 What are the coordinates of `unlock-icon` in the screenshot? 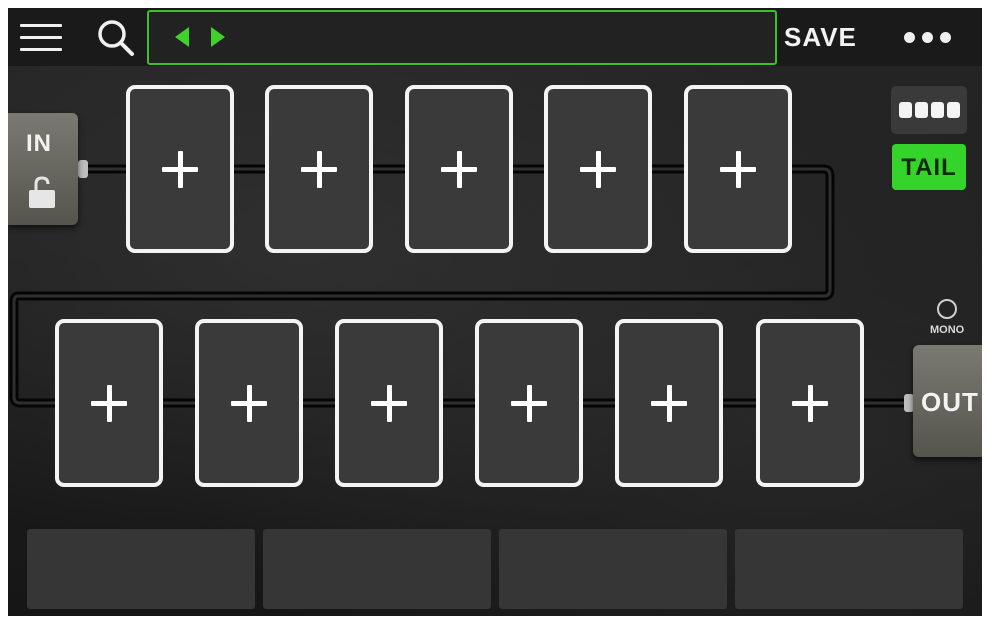 It's located at (42, 192).